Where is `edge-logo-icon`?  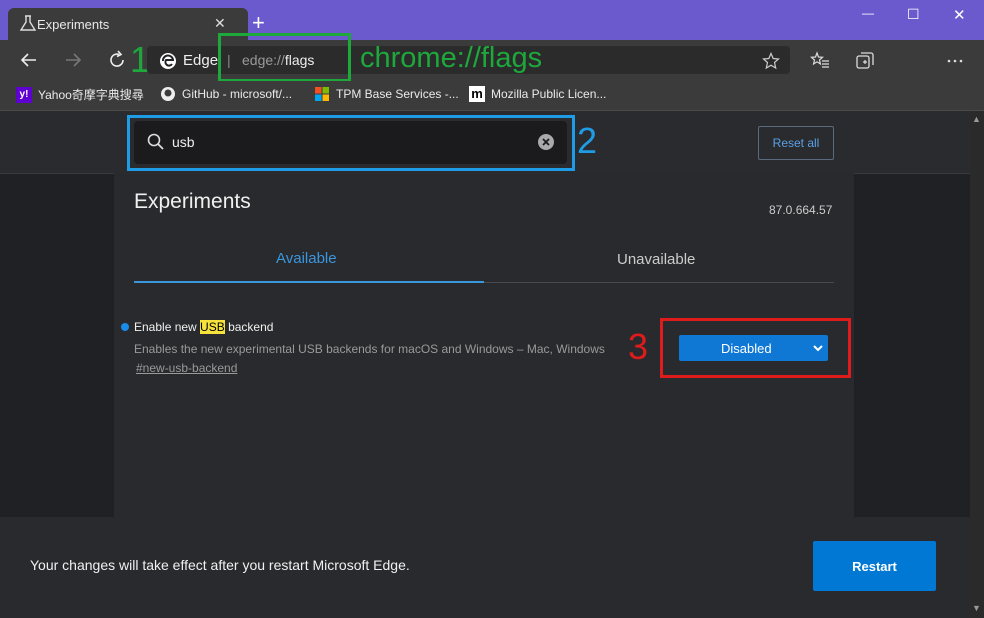 edge-logo-icon is located at coordinates (168, 61).